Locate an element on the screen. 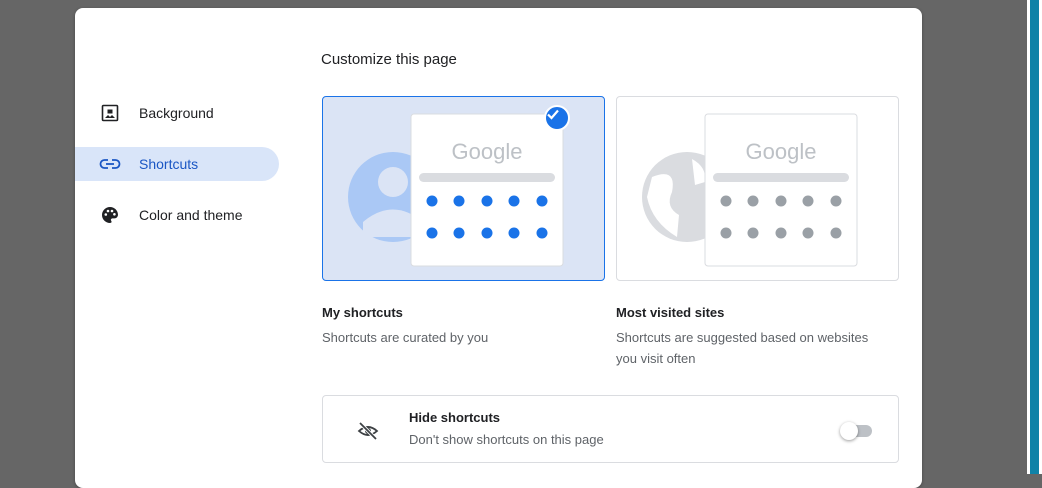  sidebar-item-color-and-theme: Color and theme is located at coordinates (177, 215).